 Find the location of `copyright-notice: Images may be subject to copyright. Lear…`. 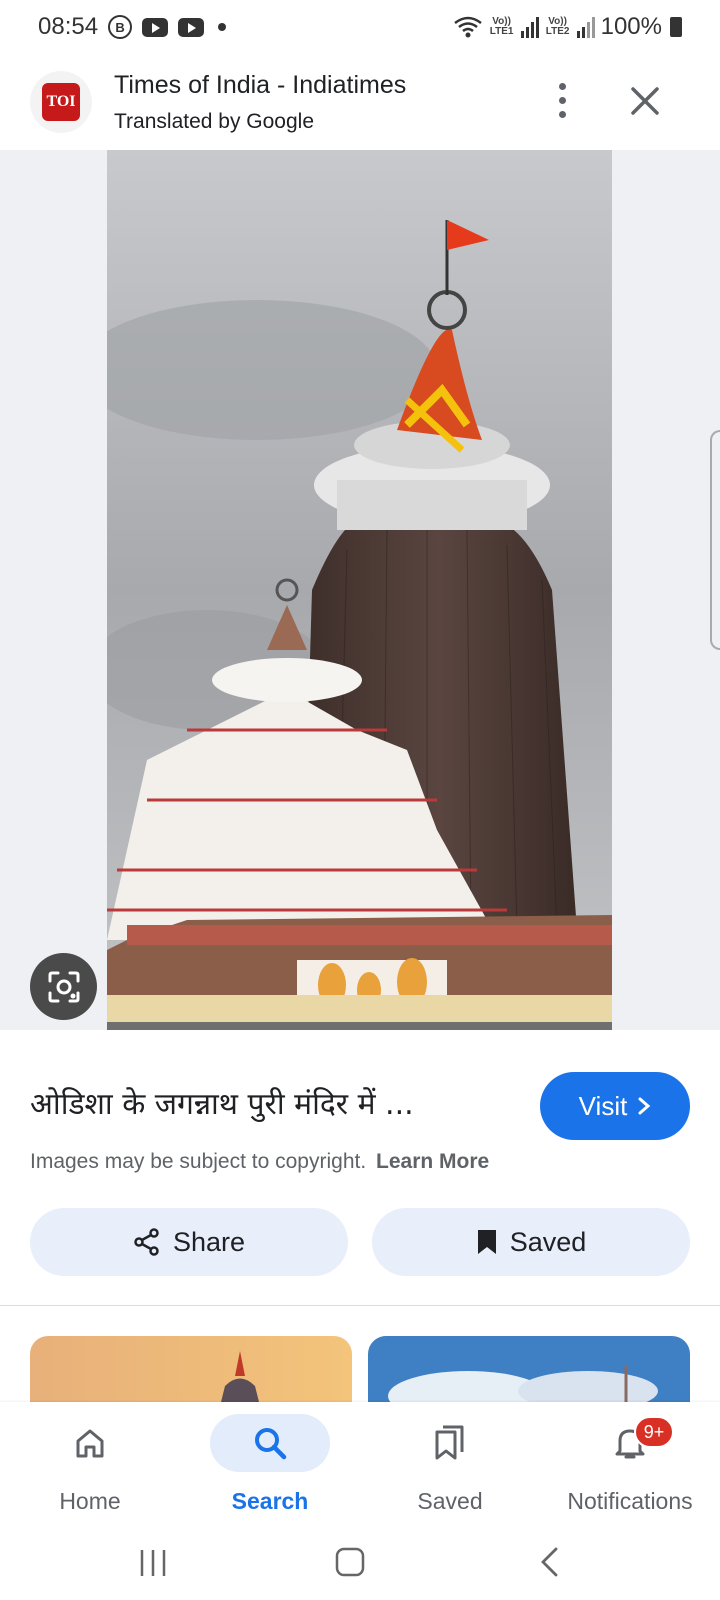

copyright-notice: Images may be subject to copyright. Lear… is located at coordinates (259, 1162).